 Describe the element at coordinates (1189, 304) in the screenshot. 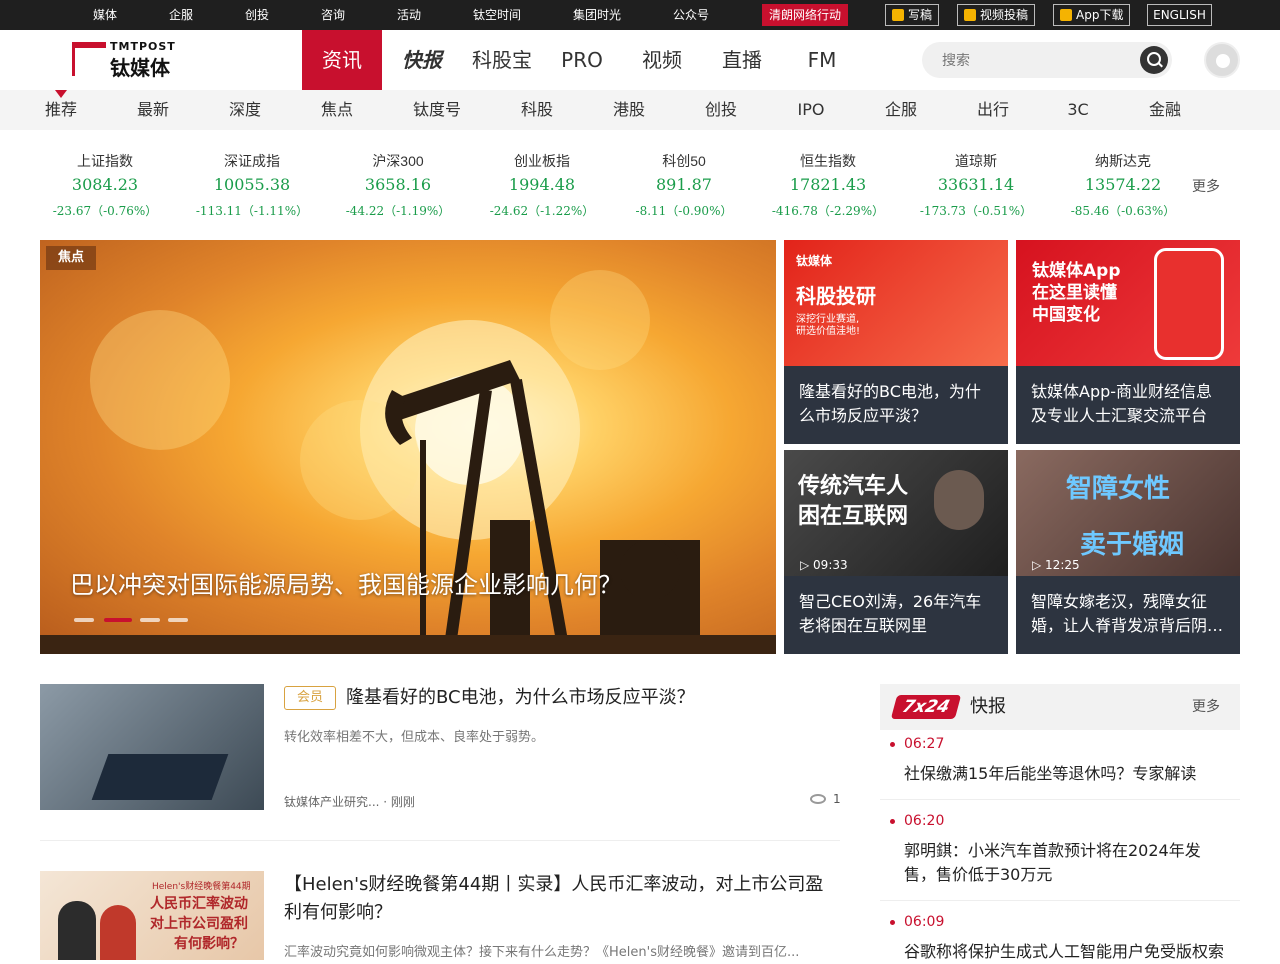

I see `phone-icon` at that location.